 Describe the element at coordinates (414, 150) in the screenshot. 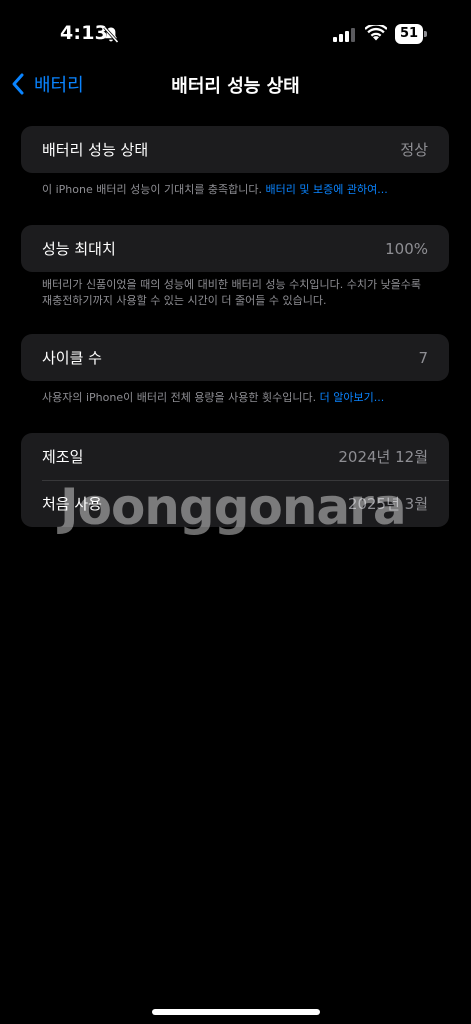

I see `battery-health-value: 정상` at that location.